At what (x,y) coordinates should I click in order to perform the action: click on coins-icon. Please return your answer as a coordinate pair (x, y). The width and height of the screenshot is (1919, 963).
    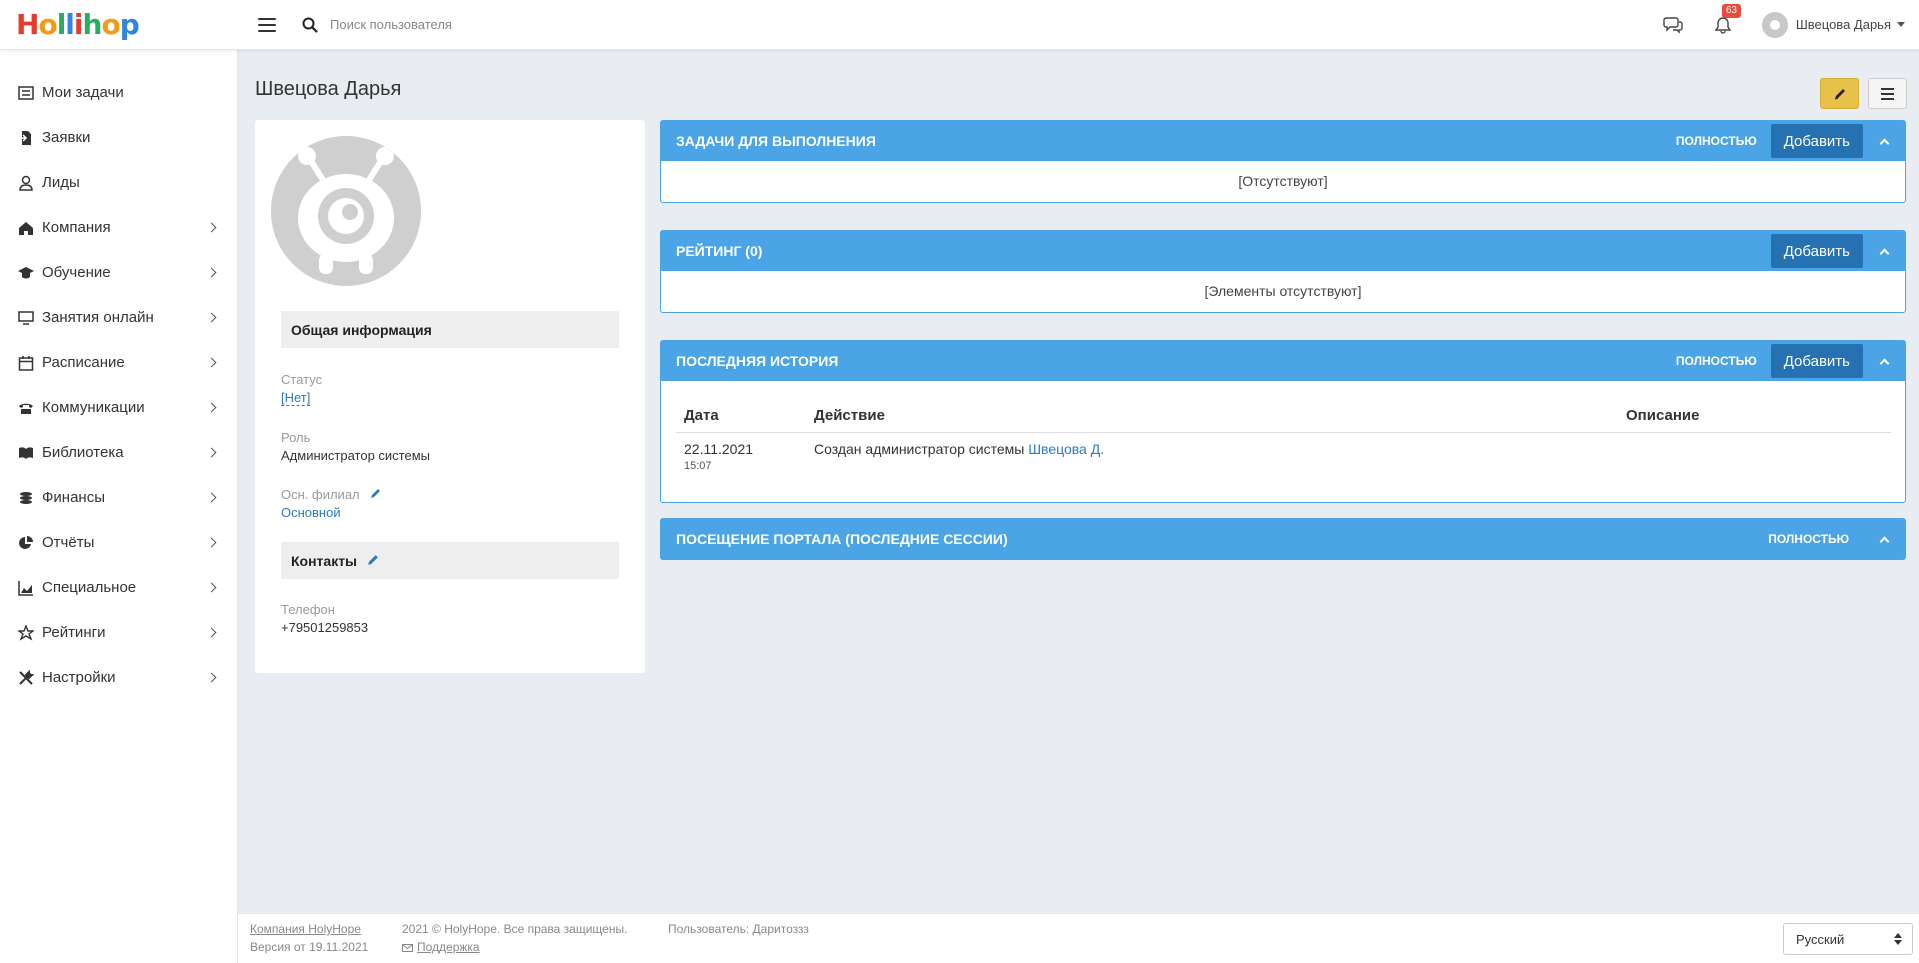
    Looking at the image, I should click on (26, 498).